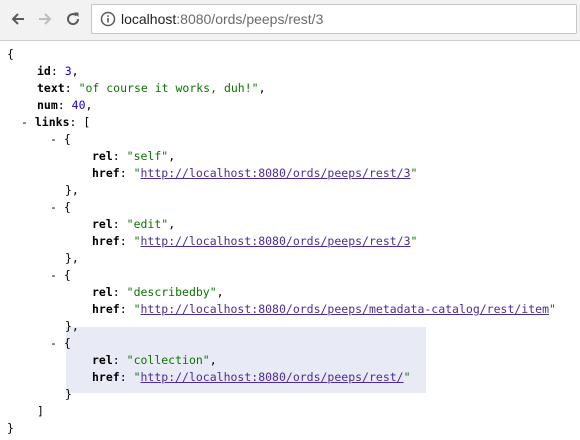 Image resolution: width=580 pixels, height=440 pixels. I want to click on address-bar: localhost:8080/ords/peeps/rest/3, so click(334, 19).